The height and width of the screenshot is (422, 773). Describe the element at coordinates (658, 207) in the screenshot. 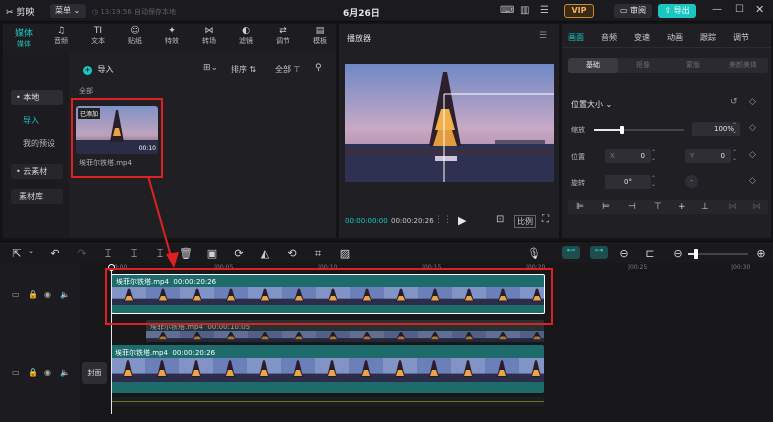

I see `align-top-icon: ⊤` at that location.